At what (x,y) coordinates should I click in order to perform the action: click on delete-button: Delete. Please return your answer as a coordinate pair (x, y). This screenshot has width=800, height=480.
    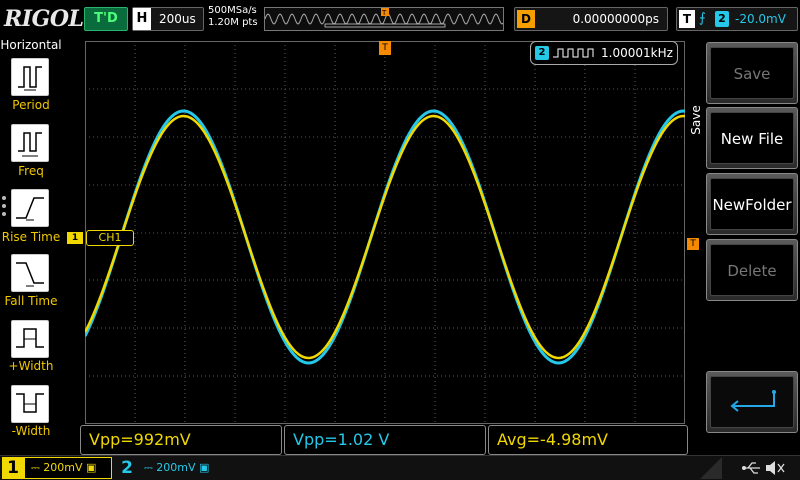
    Looking at the image, I should click on (752, 270).